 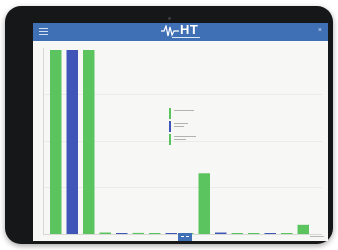 I want to click on menu-icon, so click(x=43, y=31).